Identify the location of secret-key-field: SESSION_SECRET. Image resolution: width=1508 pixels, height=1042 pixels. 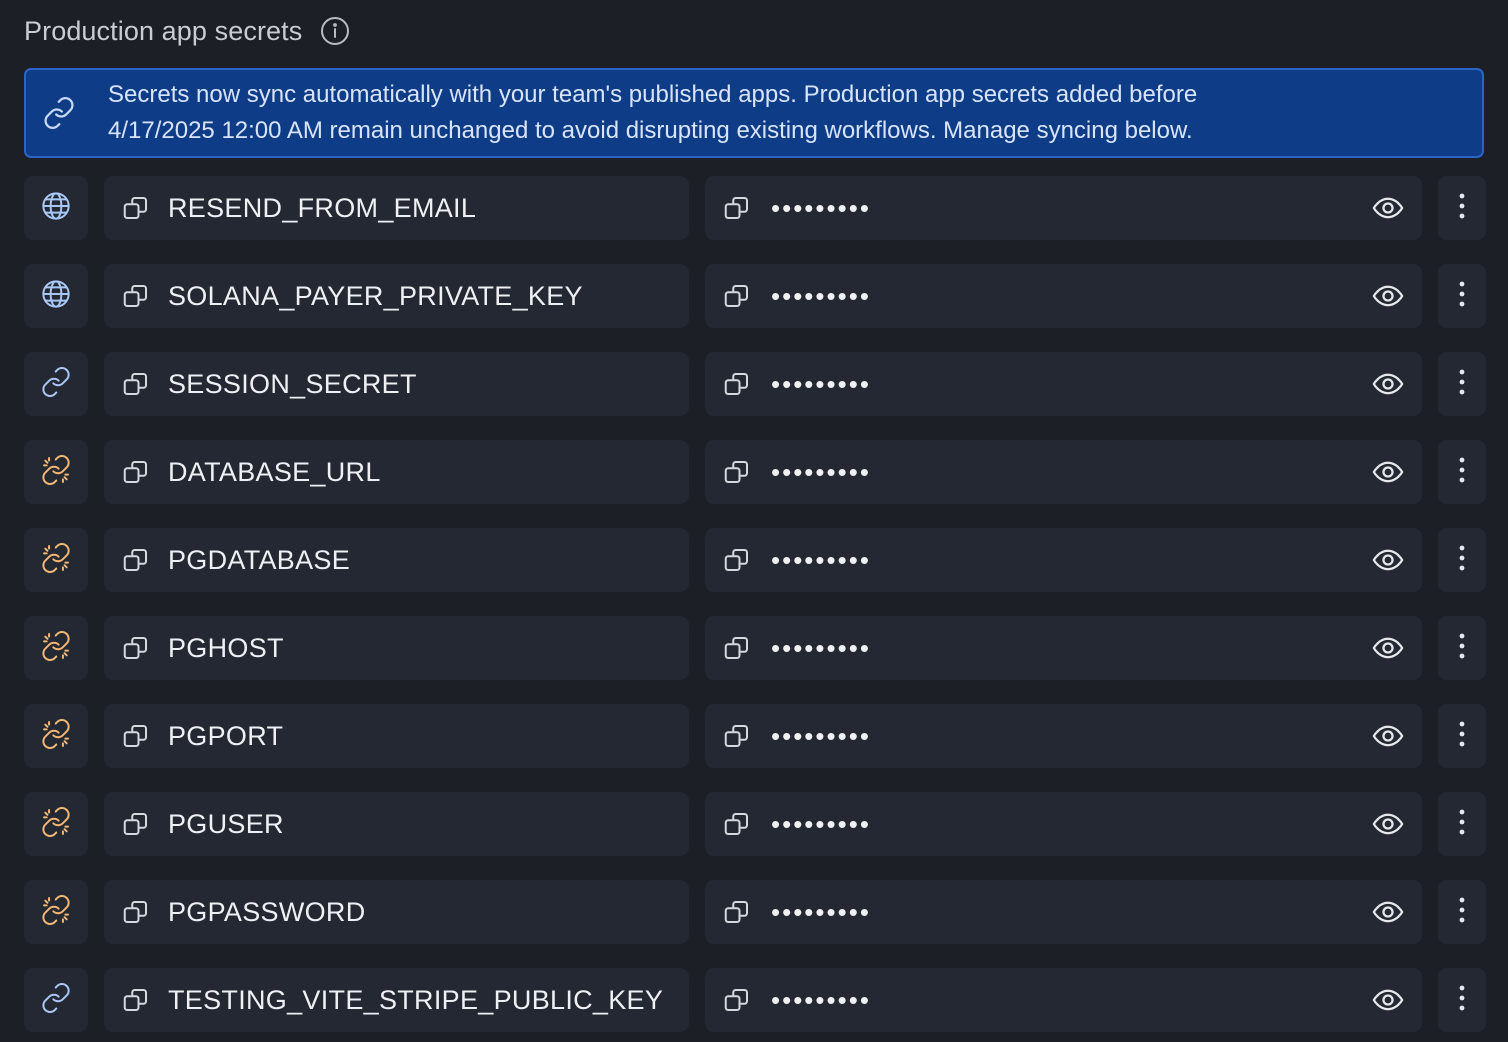
(396, 384).